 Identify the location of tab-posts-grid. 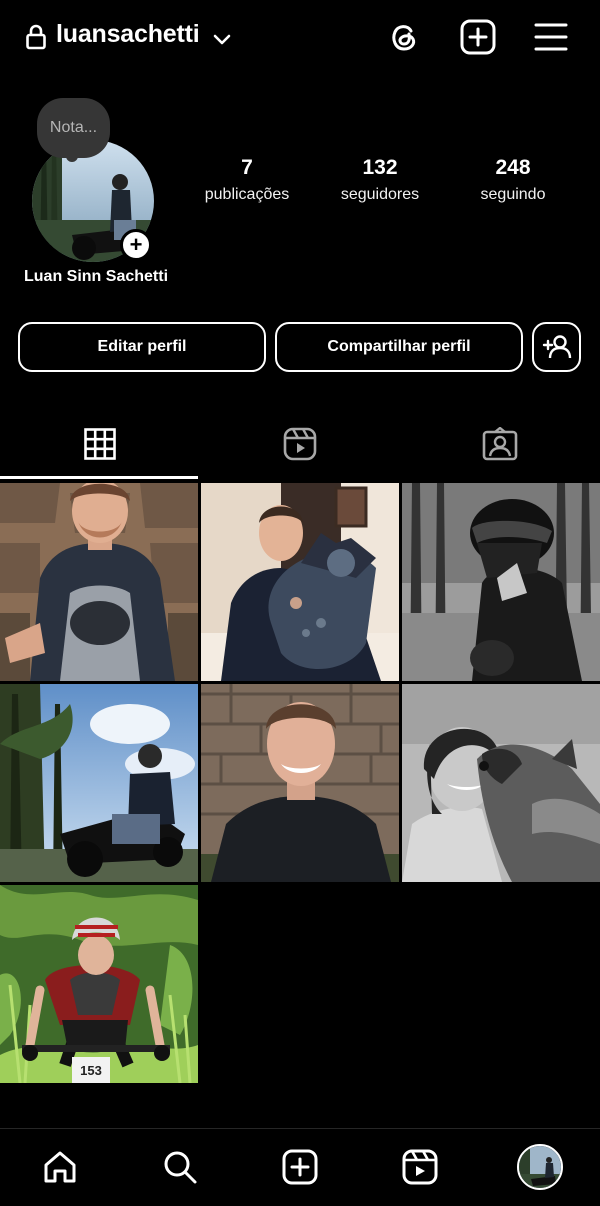
(100, 444).